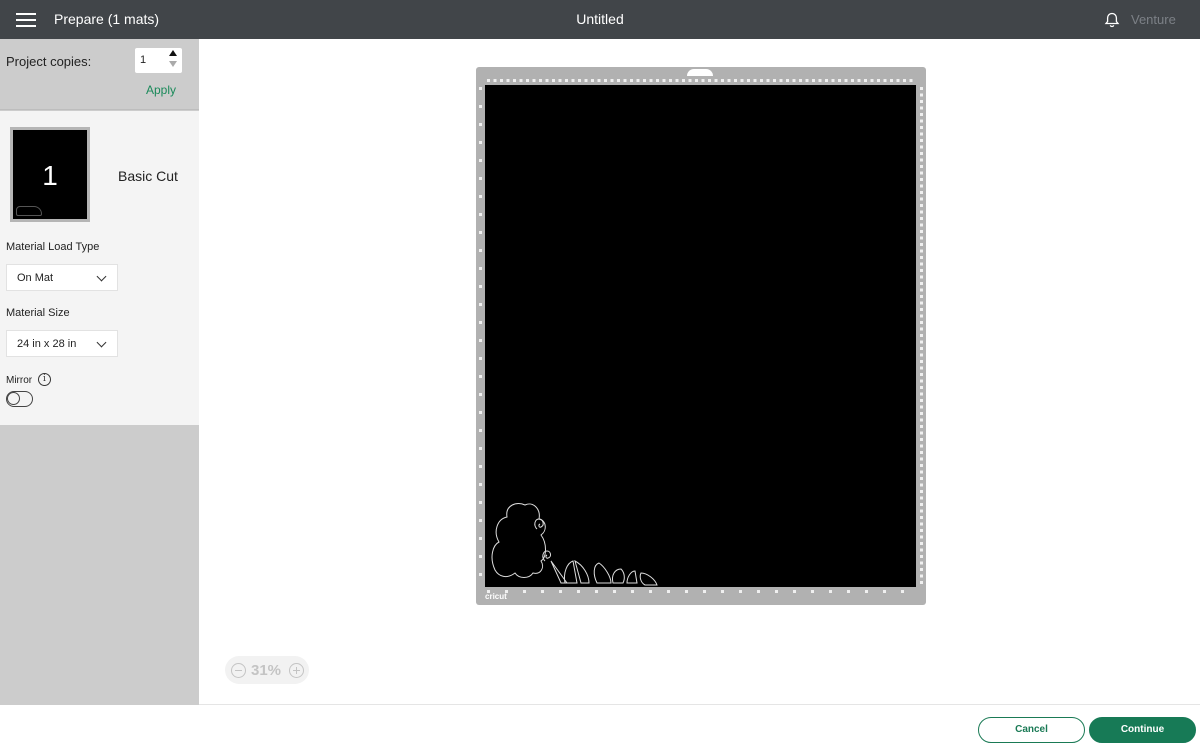 This screenshot has width=1200, height=753. Describe the element at coordinates (19, 380) in the screenshot. I see `mirror-label: Mirror` at that location.